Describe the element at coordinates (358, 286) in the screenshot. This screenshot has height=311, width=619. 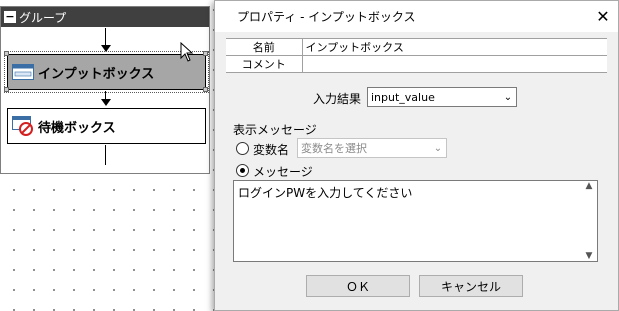
I see `ok-button: ＯＫ` at that location.